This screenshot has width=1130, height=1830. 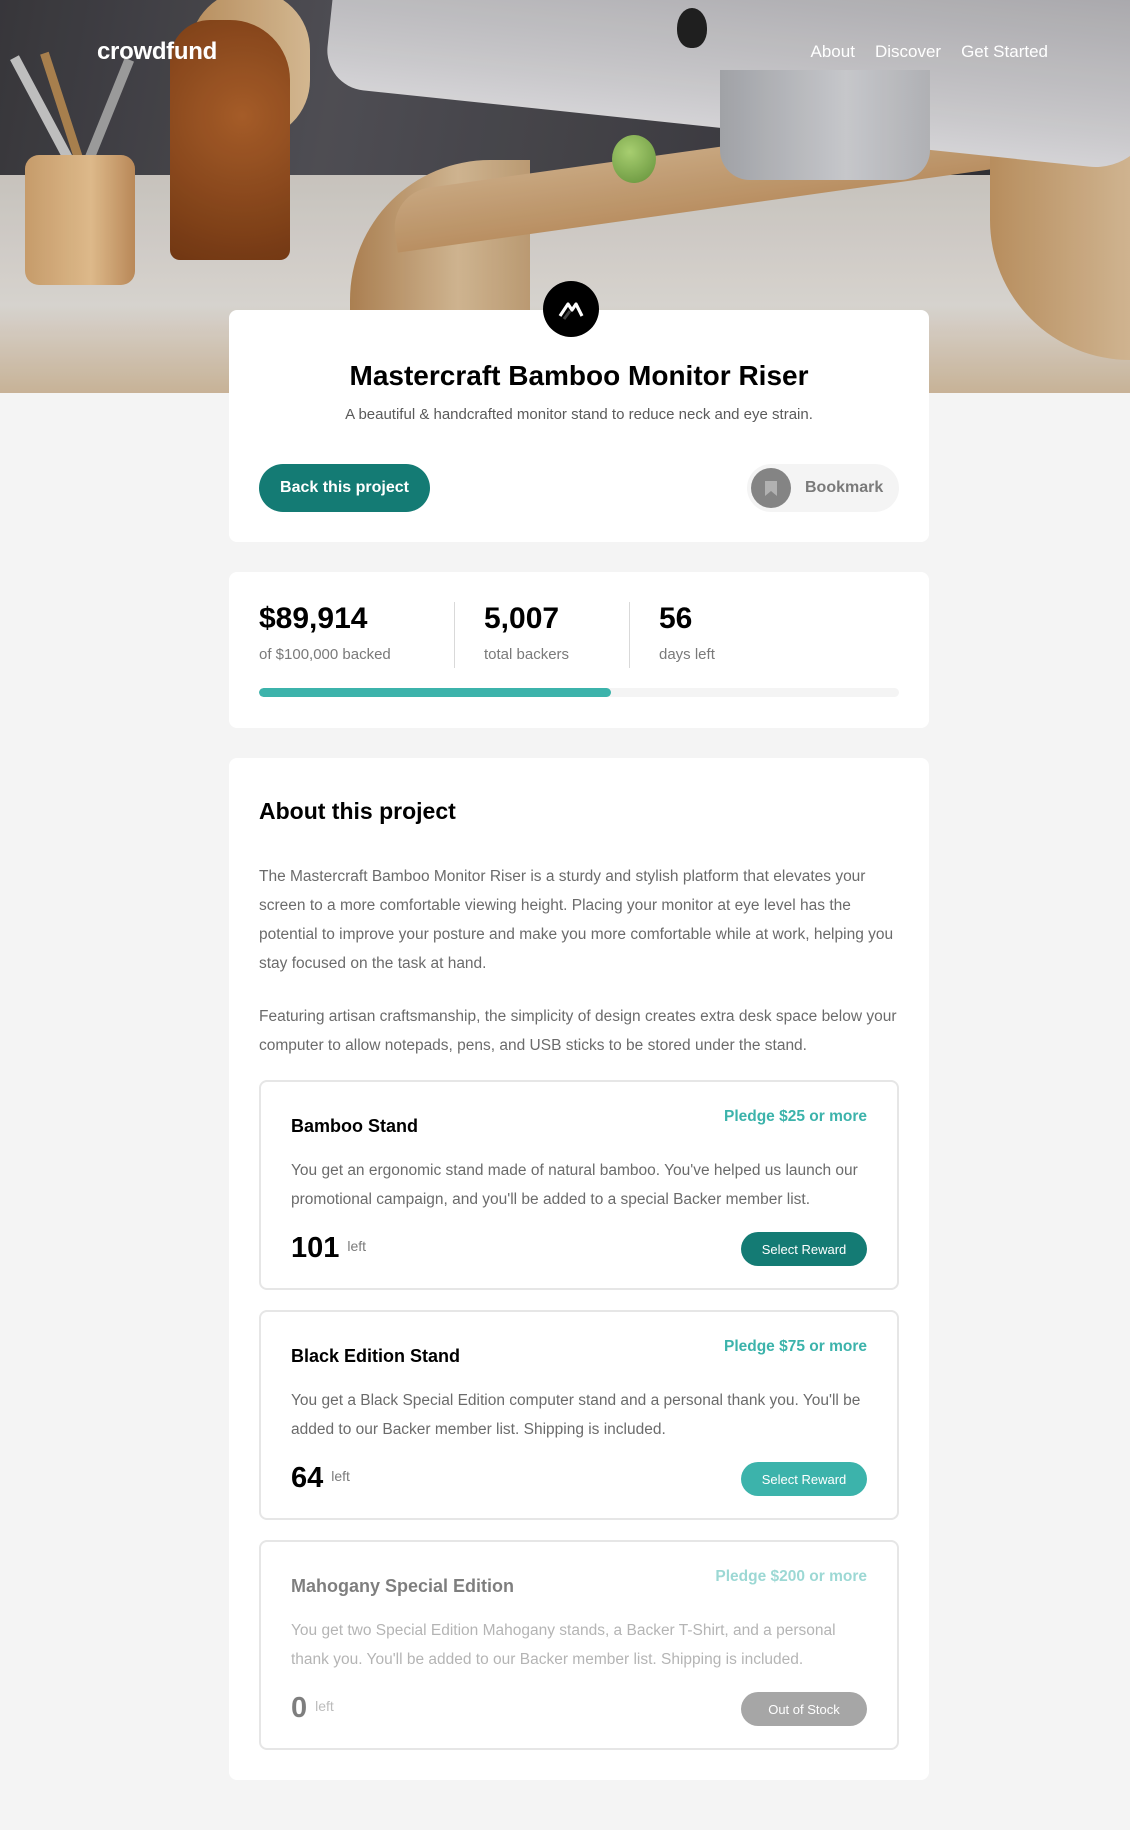 What do you see at coordinates (771, 488) in the screenshot?
I see `bookmark-icon` at bounding box center [771, 488].